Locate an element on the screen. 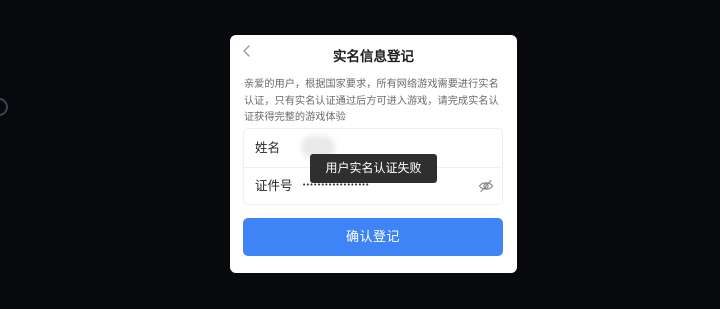 This screenshot has width=720, height=309. dialog-title: 实名信息登记 is located at coordinates (373, 57).